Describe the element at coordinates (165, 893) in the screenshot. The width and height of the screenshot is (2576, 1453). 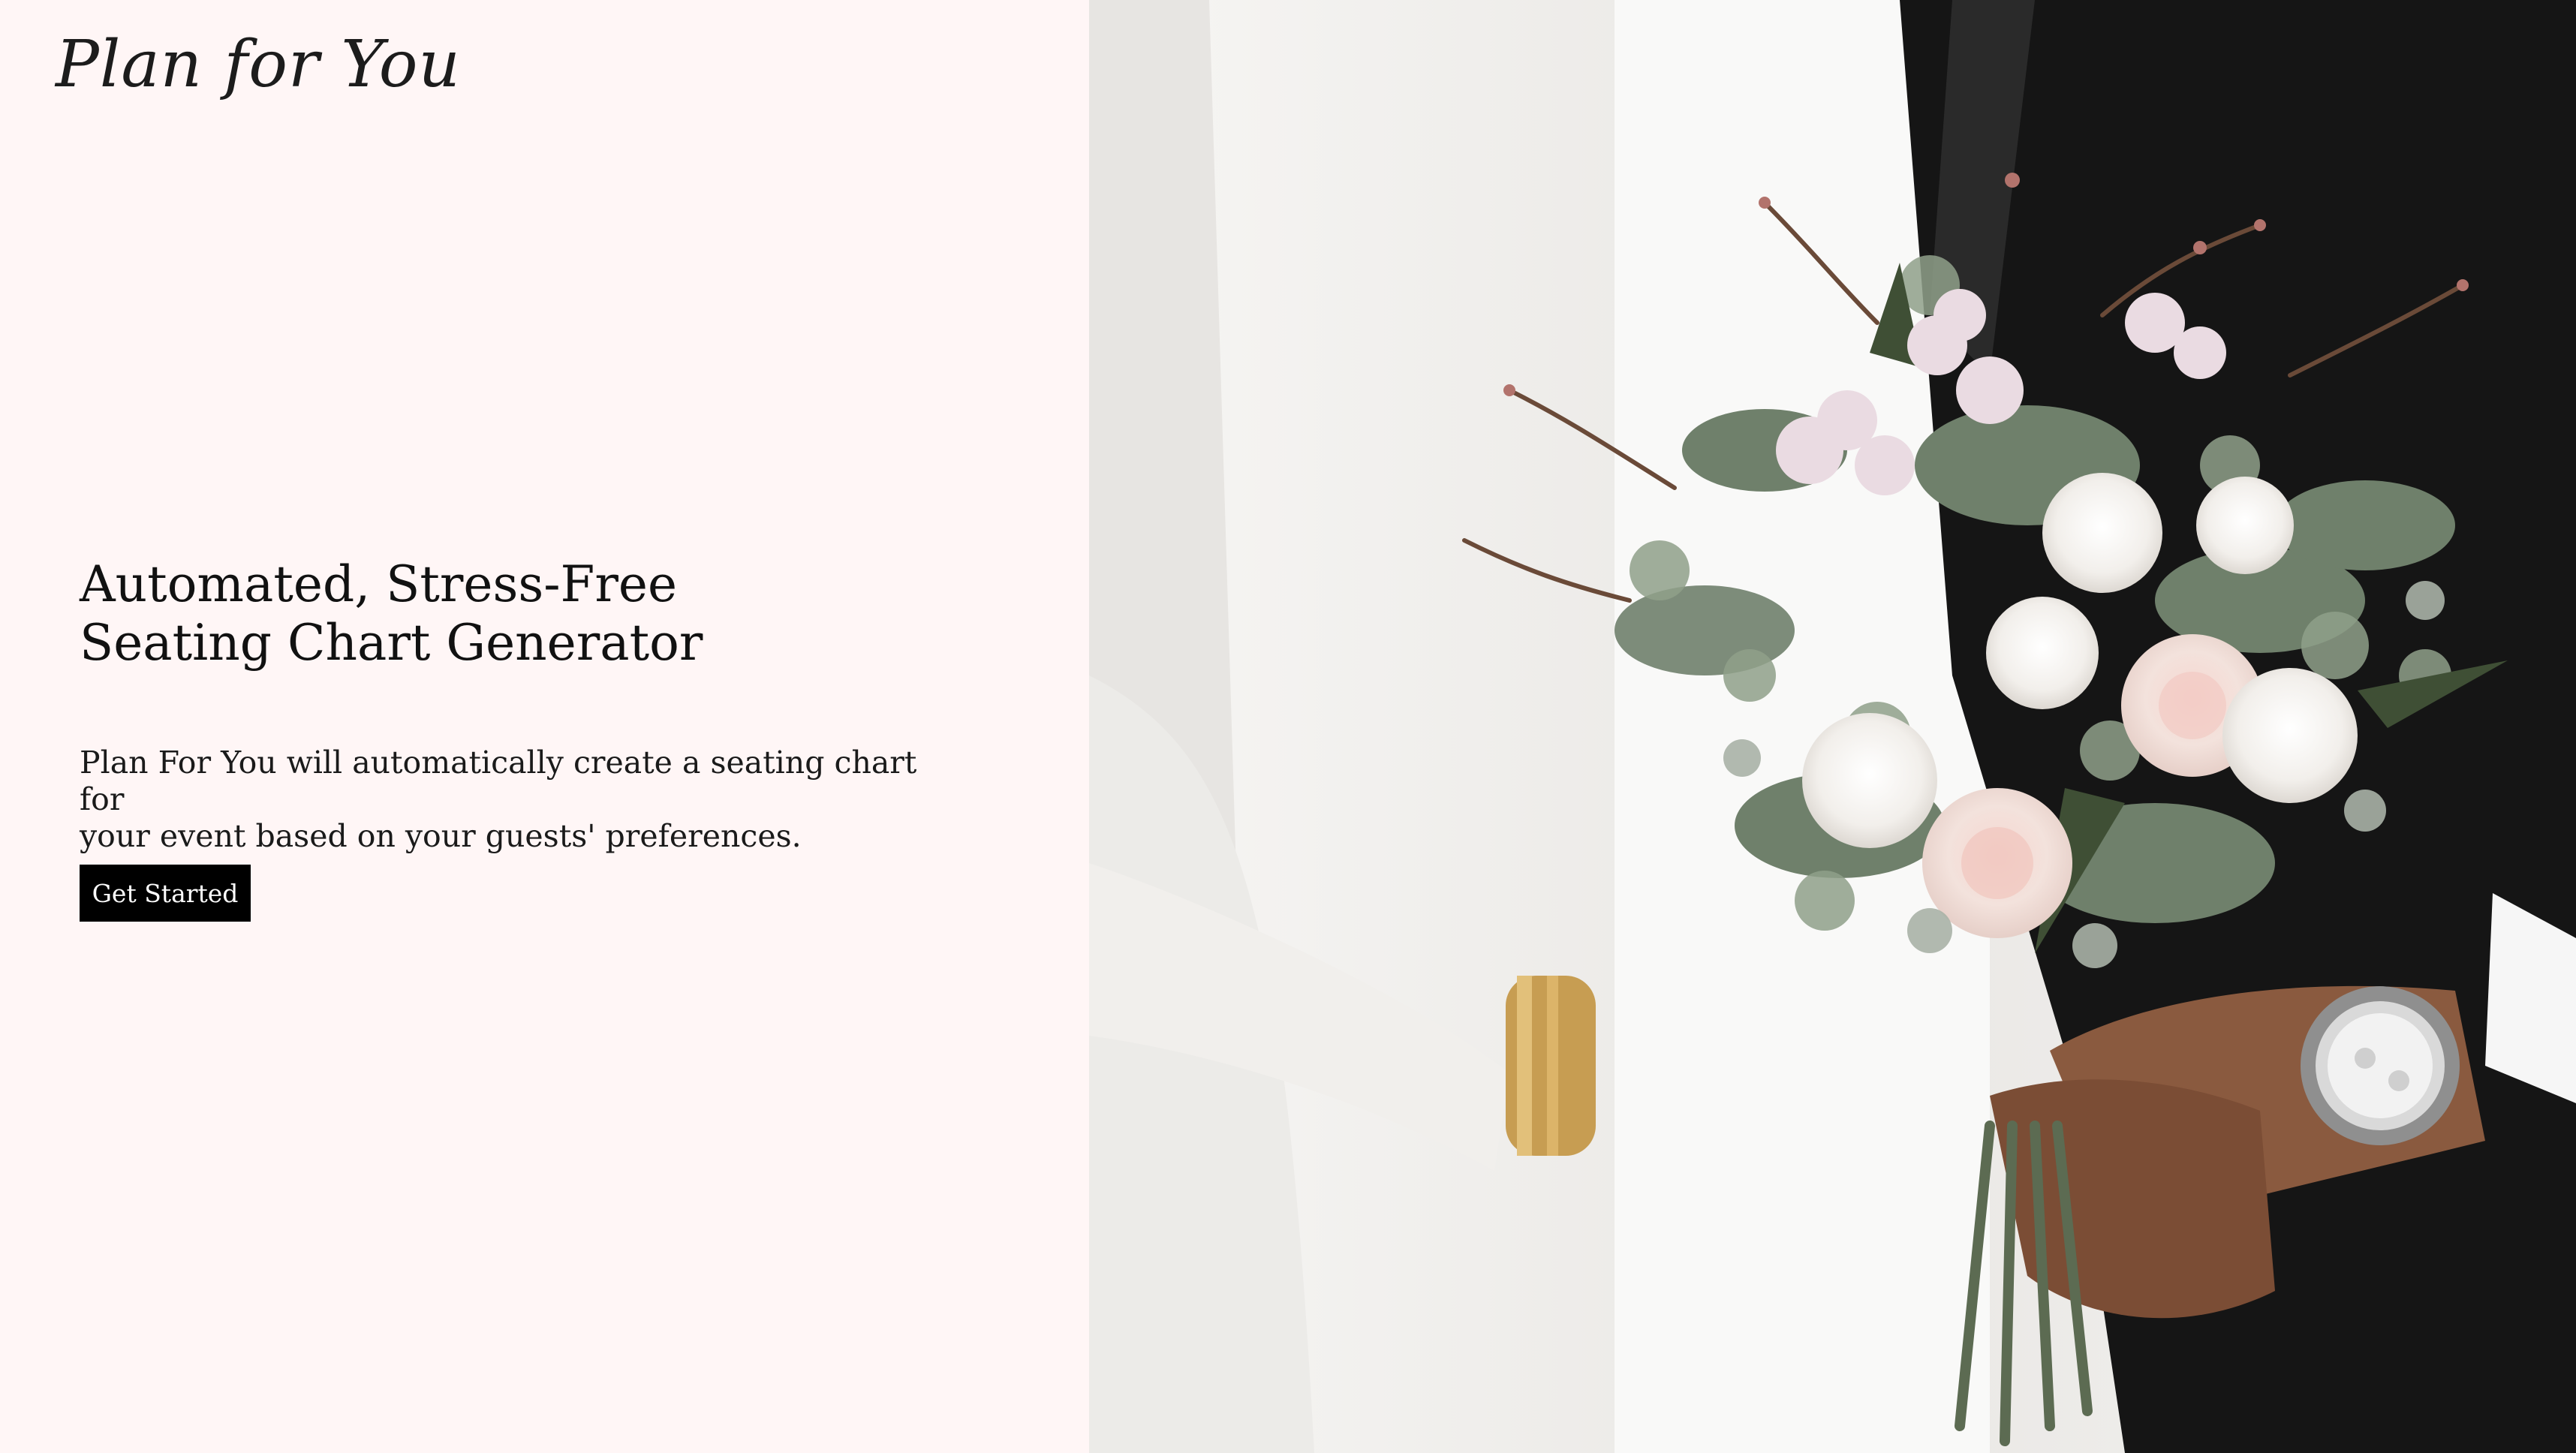
I see `get-started-button: Get Started` at that location.